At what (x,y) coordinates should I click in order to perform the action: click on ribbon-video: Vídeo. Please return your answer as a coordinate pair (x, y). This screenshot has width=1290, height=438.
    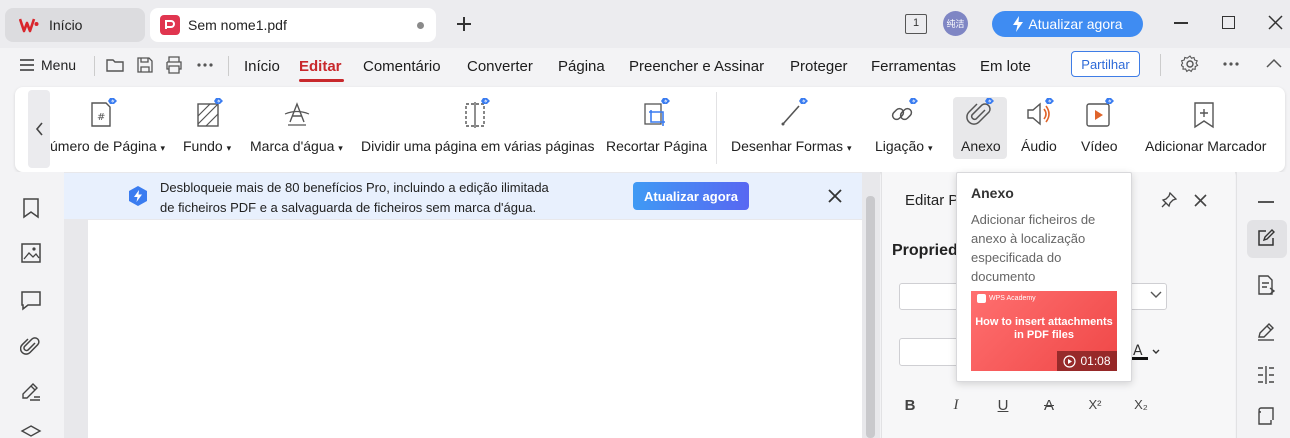
    Looking at the image, I should click on (1099, 146).